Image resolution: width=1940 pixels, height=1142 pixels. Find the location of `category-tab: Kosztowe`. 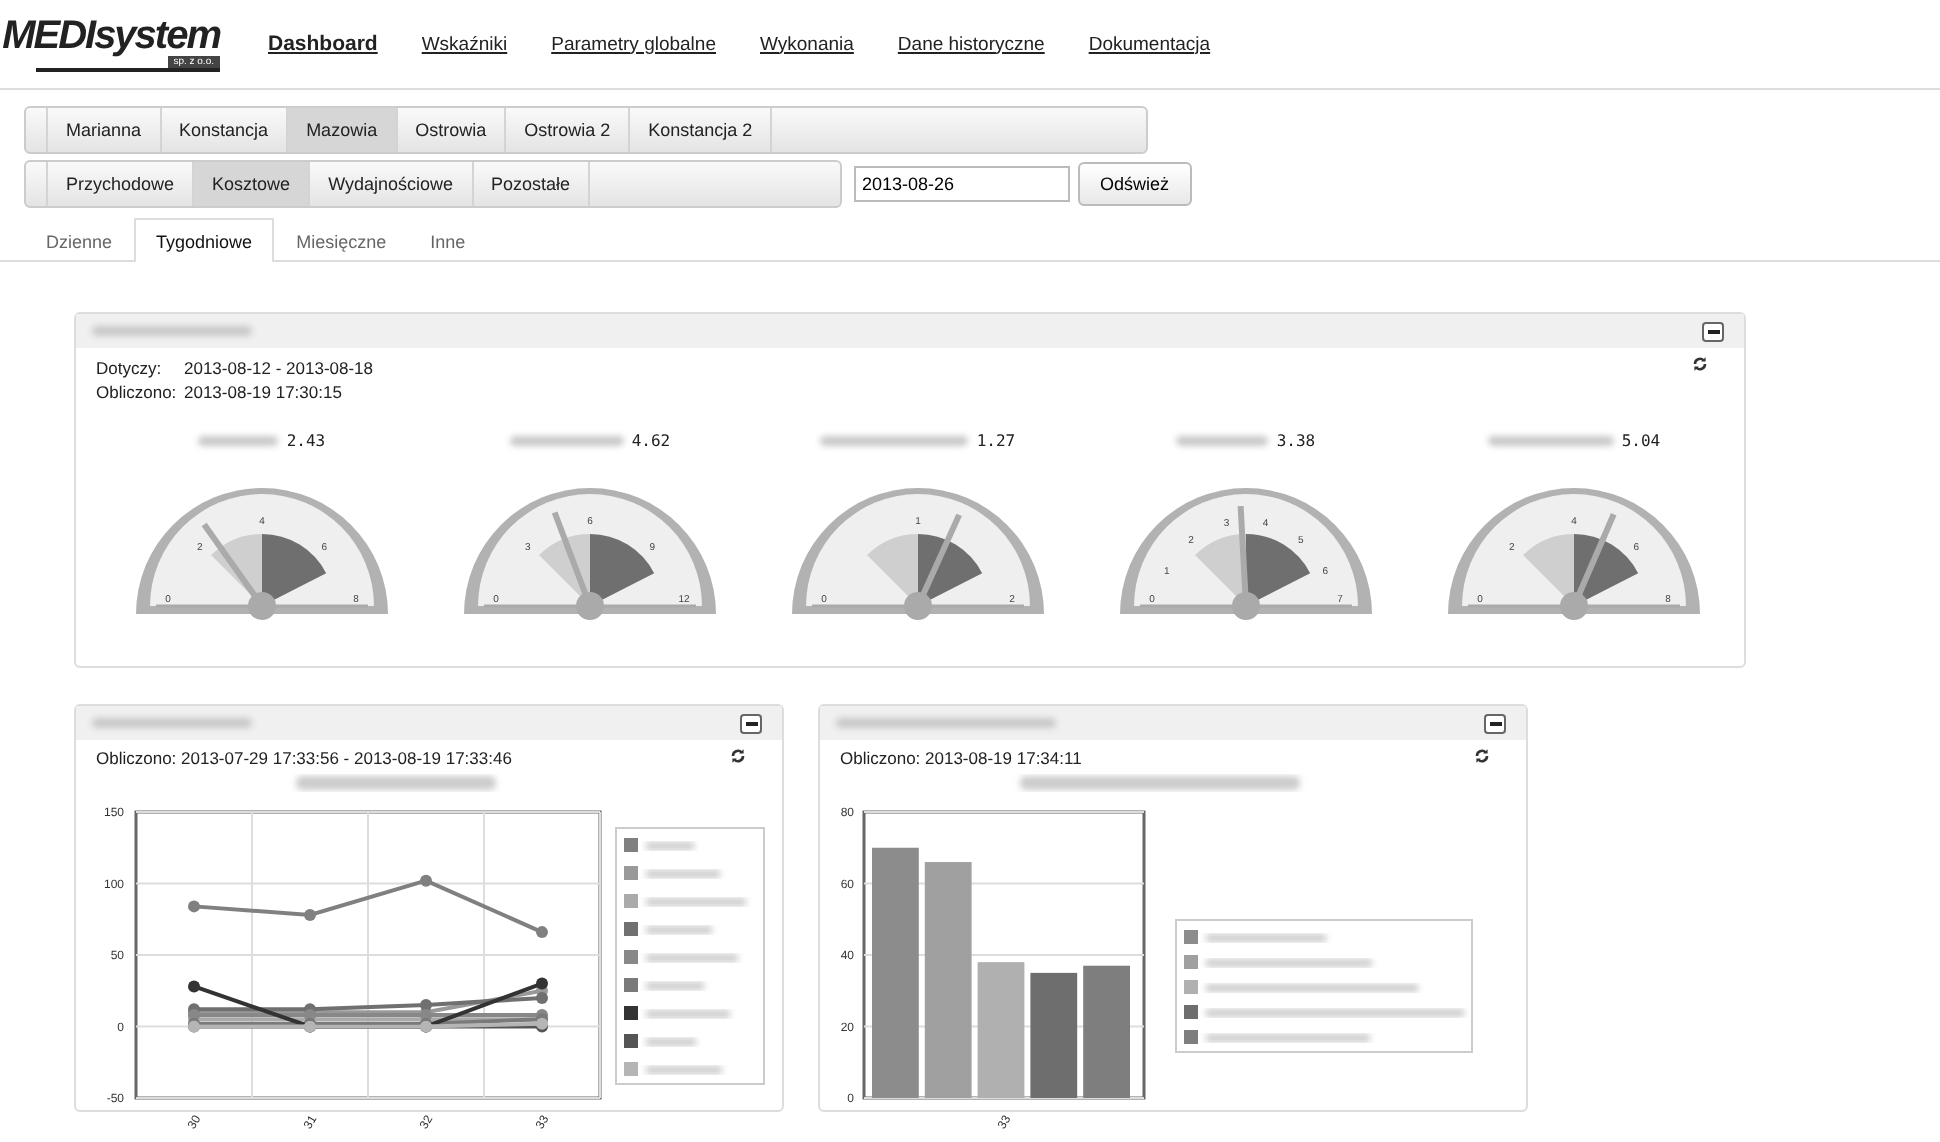

category-tab: Kosztowe is located at coordinates (252, 184).